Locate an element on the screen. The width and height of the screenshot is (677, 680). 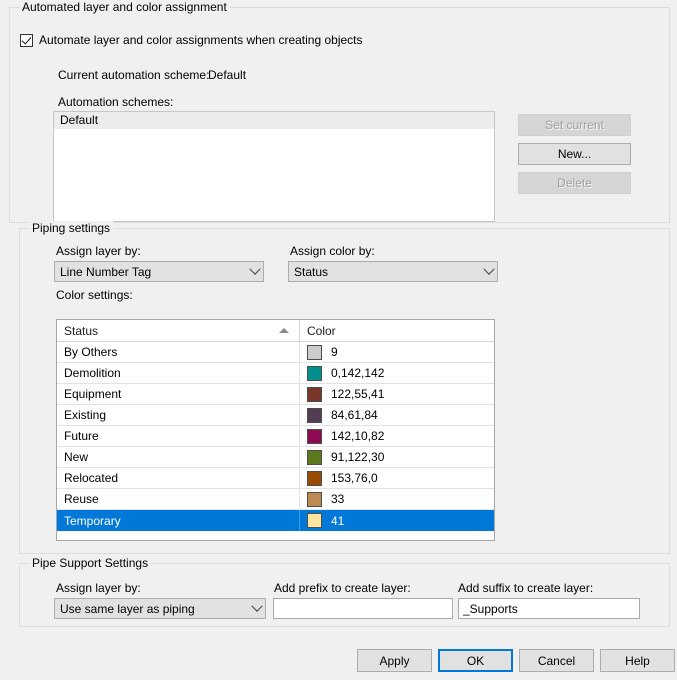
support-assign-layer-value: Use same layer as piping is located at coordinates (127, 608).